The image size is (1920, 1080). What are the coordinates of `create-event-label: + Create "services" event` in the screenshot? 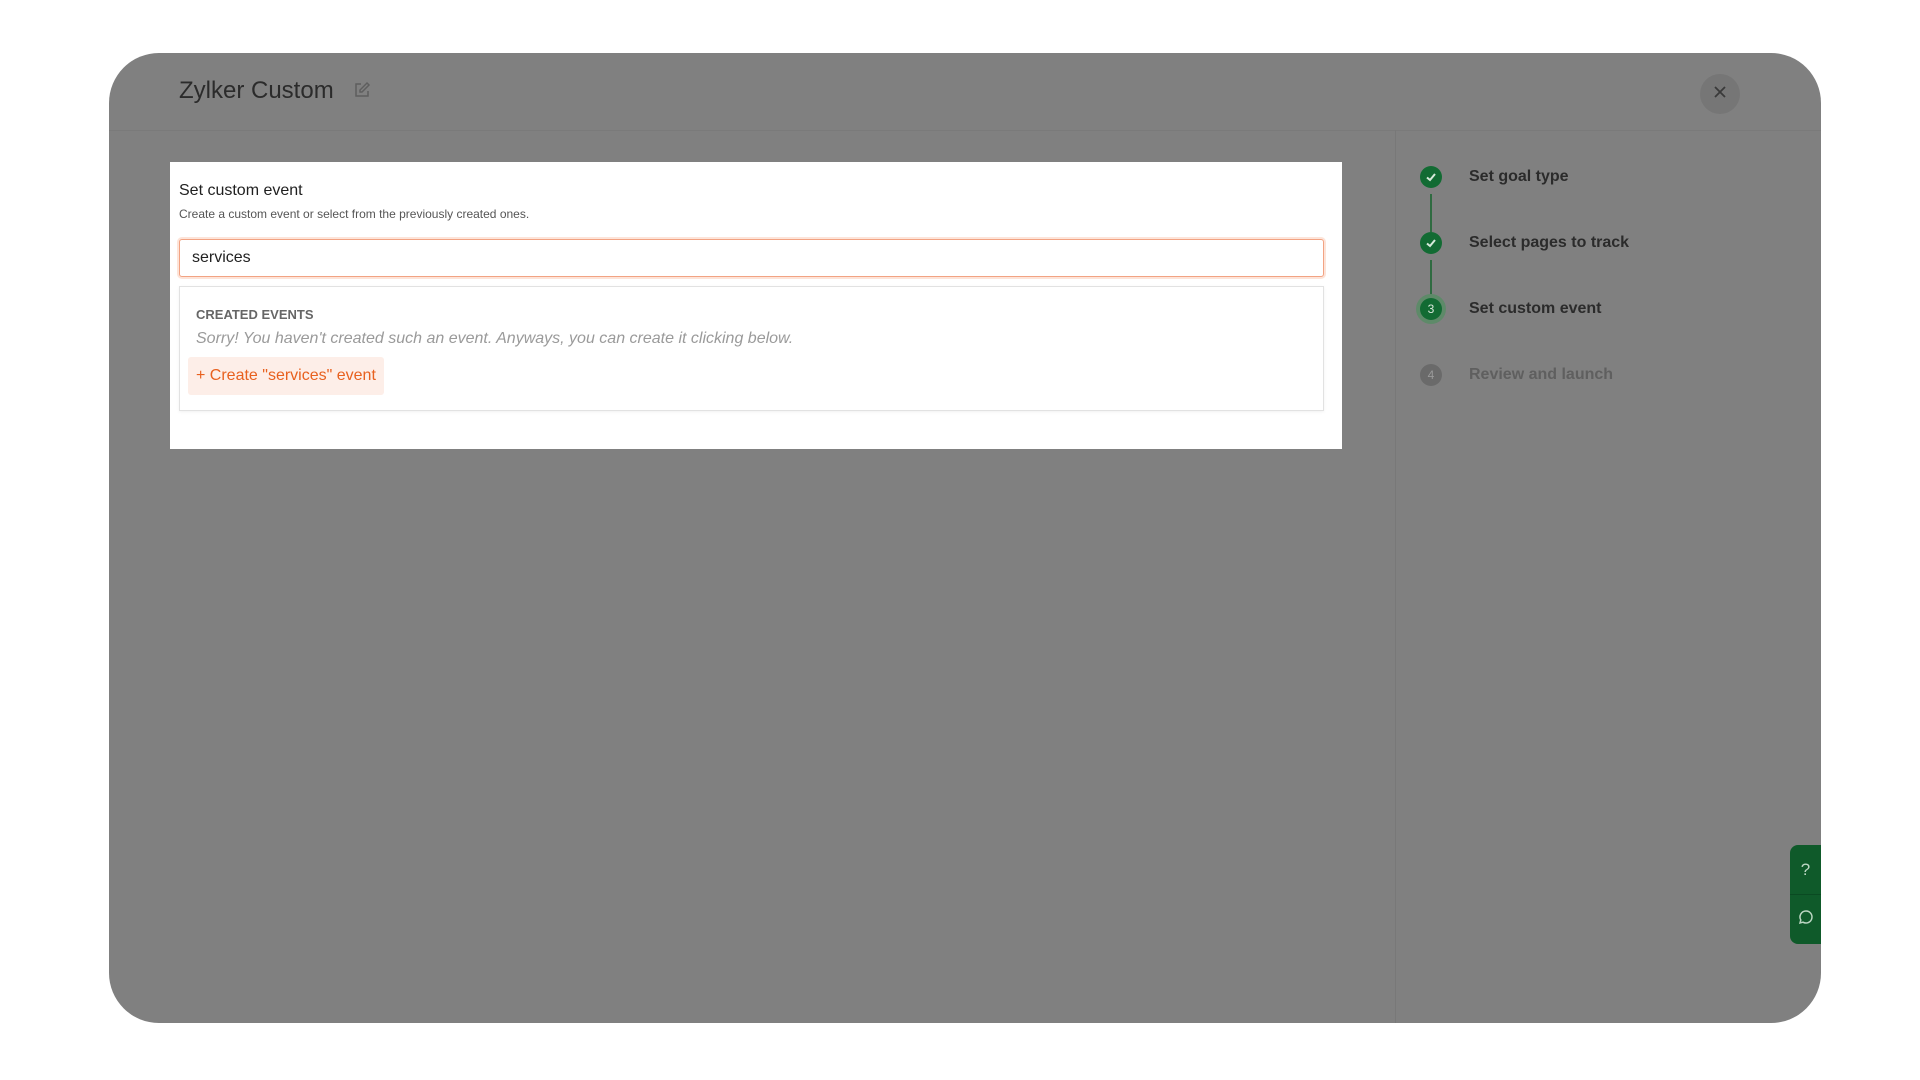 It's located at (286, 375).